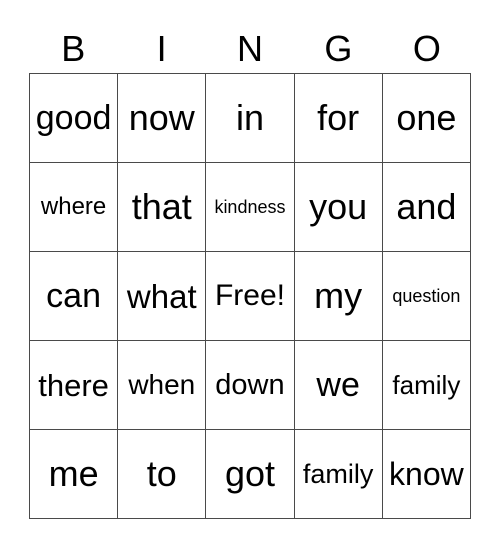 This screenshot has height=544, width=500. I want to click on free-space-cell: Free!, so click(250, 296).